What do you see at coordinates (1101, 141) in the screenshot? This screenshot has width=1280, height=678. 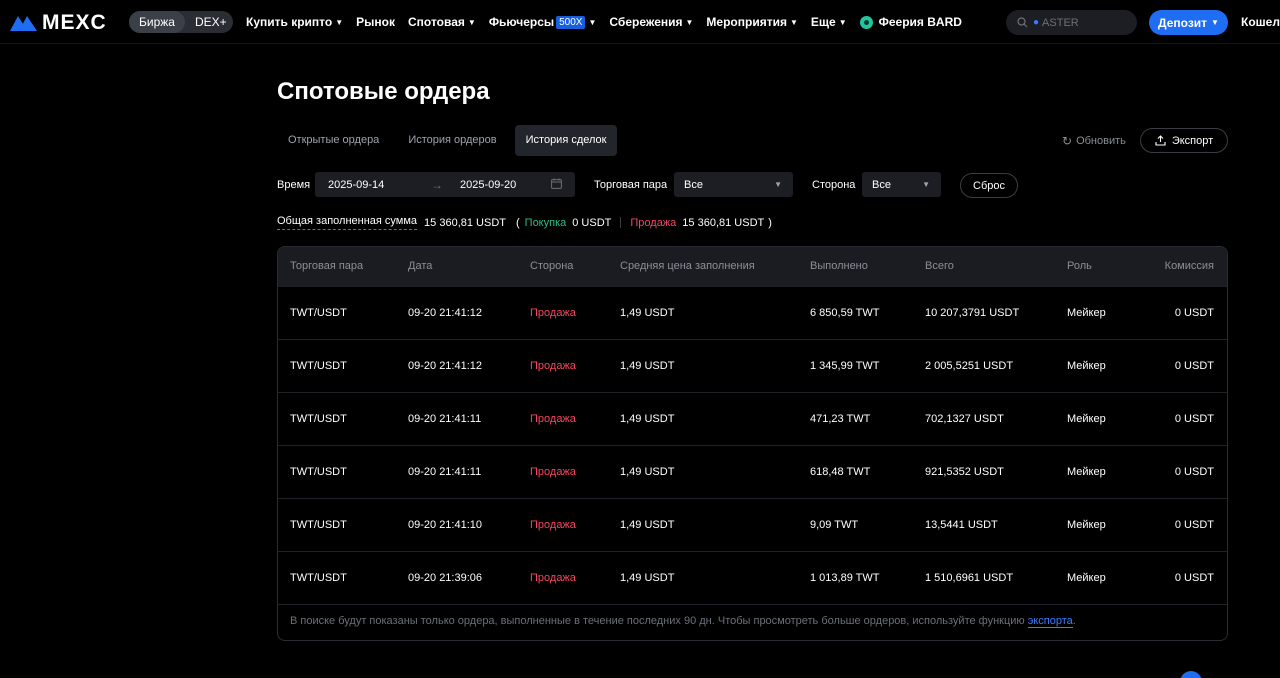 I see `refresh-label: Обновить` at bounding box center [1101, 141].